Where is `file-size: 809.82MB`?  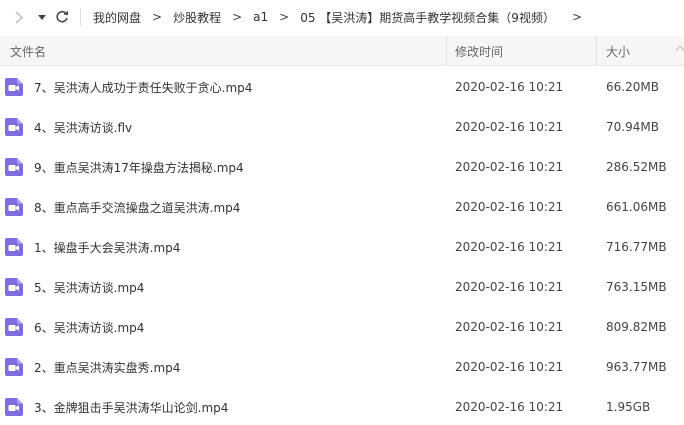 file-size: 809.82MB is located at coordinates (636, 327).